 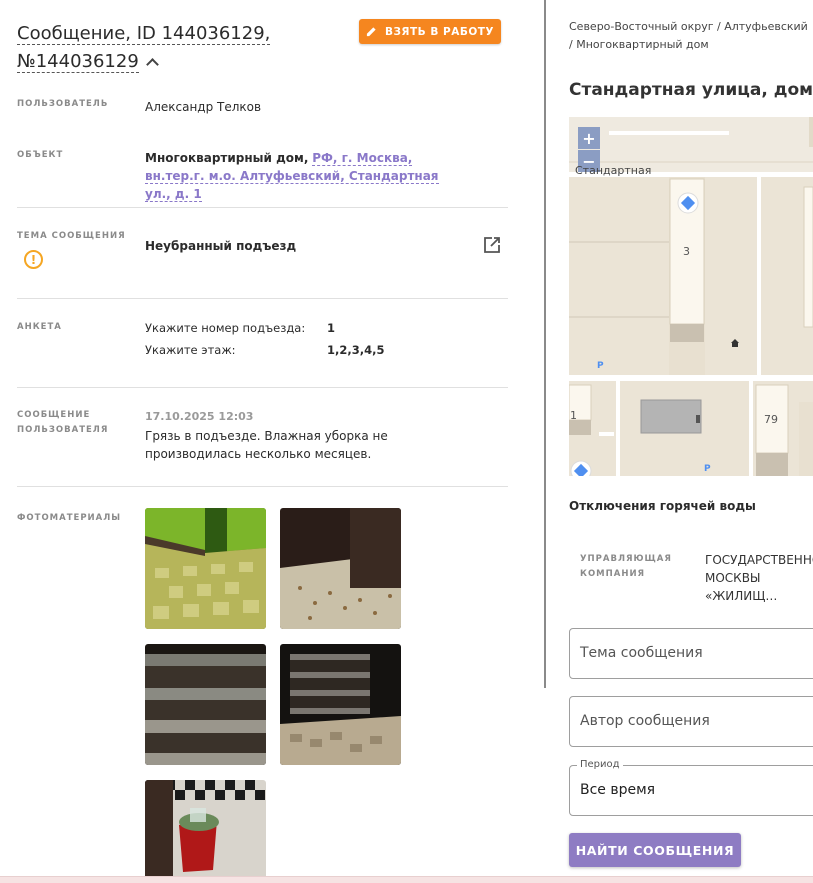 I want to click on pencil-icon, so click(x=371, y=32).